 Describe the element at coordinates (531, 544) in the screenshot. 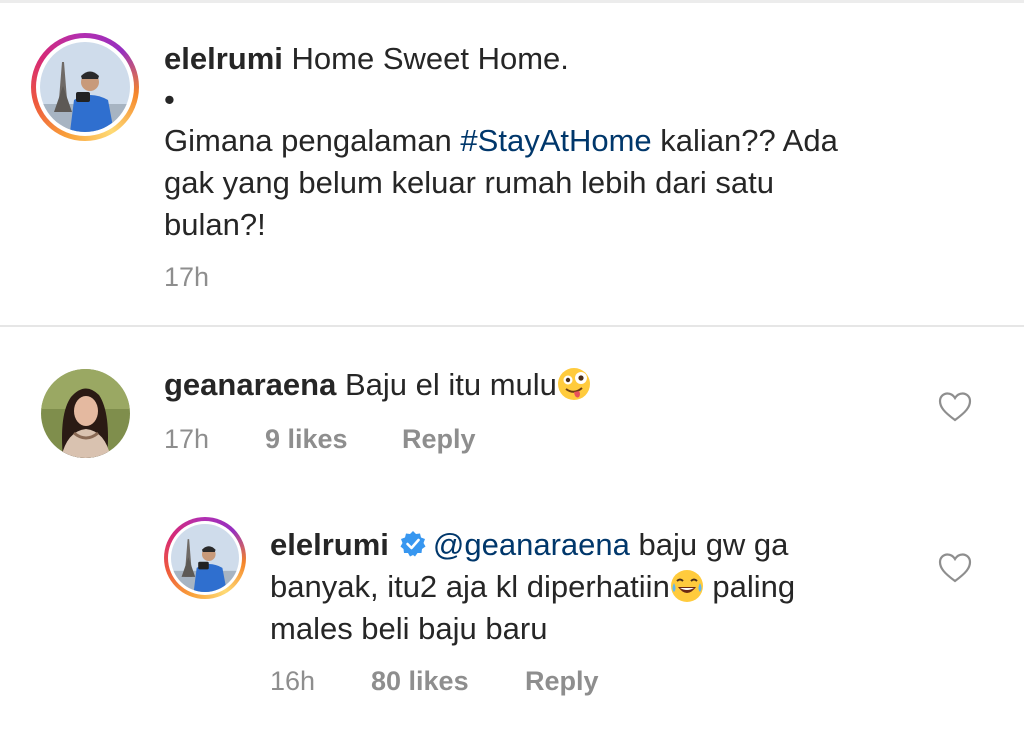

I see `mention-link: @geanaraena` at that location.